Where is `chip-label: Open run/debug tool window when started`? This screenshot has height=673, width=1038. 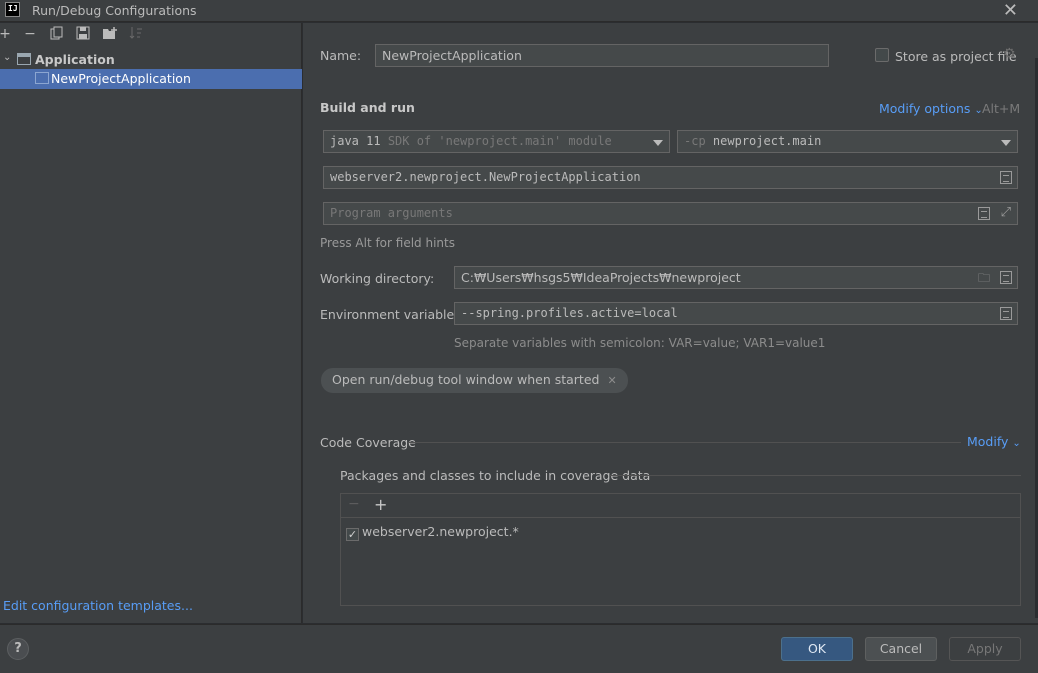 chip-label: Open run/debug tool window when started is located at coordinates (466, 379).